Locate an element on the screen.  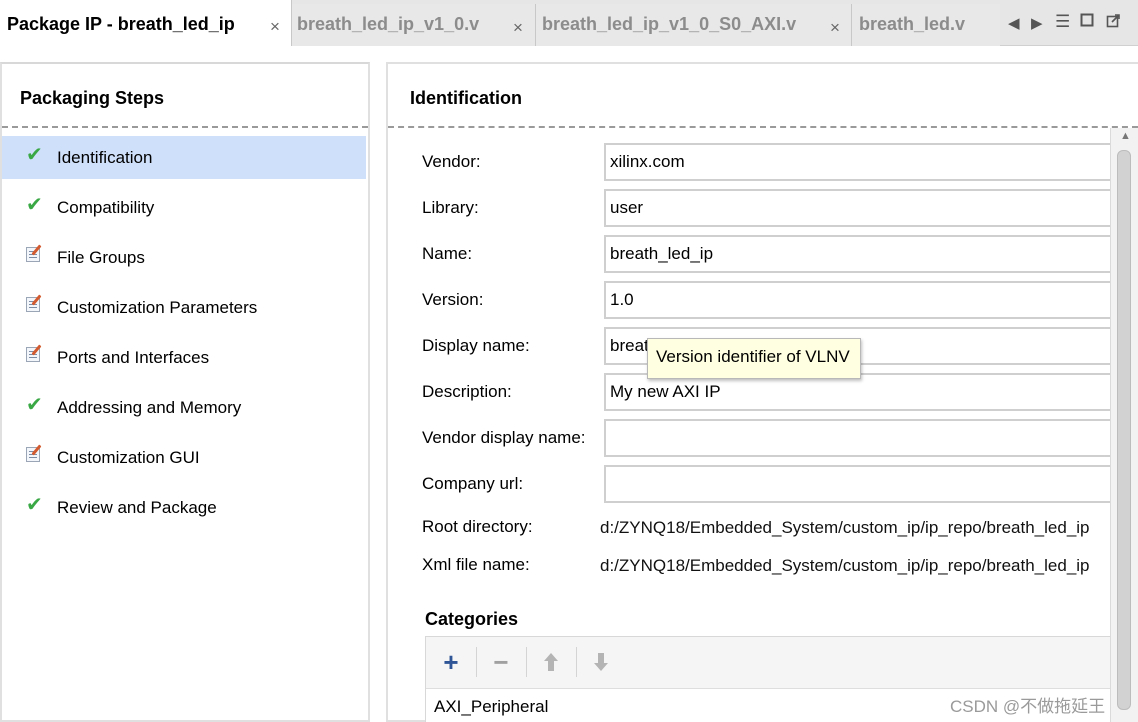
scroll-thumb is located at coordinates (1124, 430).